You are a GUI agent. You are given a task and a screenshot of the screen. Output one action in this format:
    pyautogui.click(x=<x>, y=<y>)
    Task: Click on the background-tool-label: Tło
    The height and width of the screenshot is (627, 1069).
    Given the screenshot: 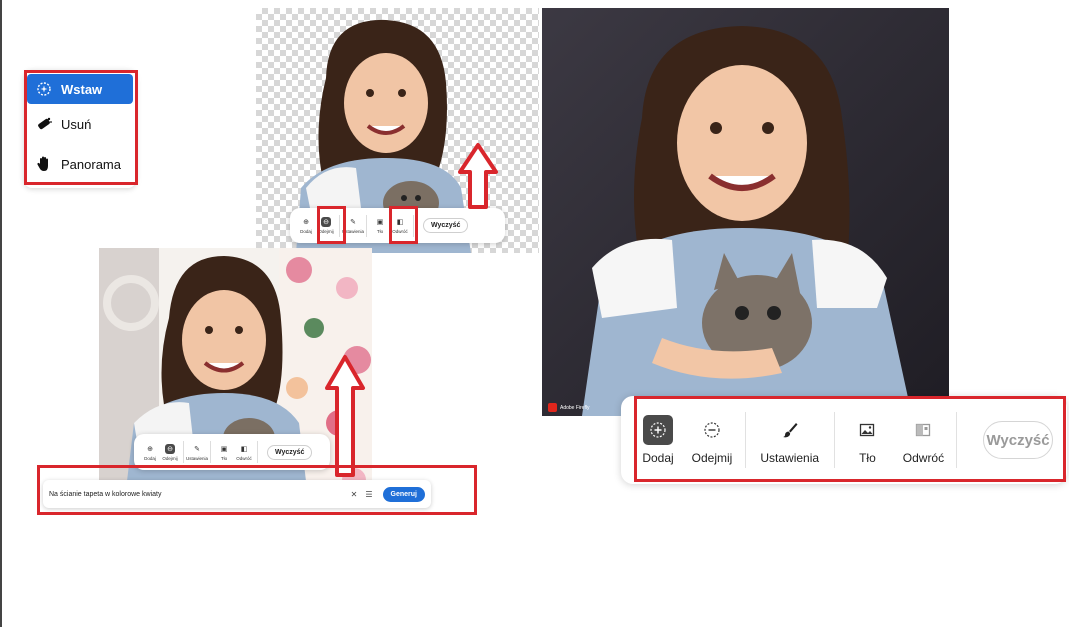 What is the action you would take?
    pyautogui.click(x=867, y=458)
    